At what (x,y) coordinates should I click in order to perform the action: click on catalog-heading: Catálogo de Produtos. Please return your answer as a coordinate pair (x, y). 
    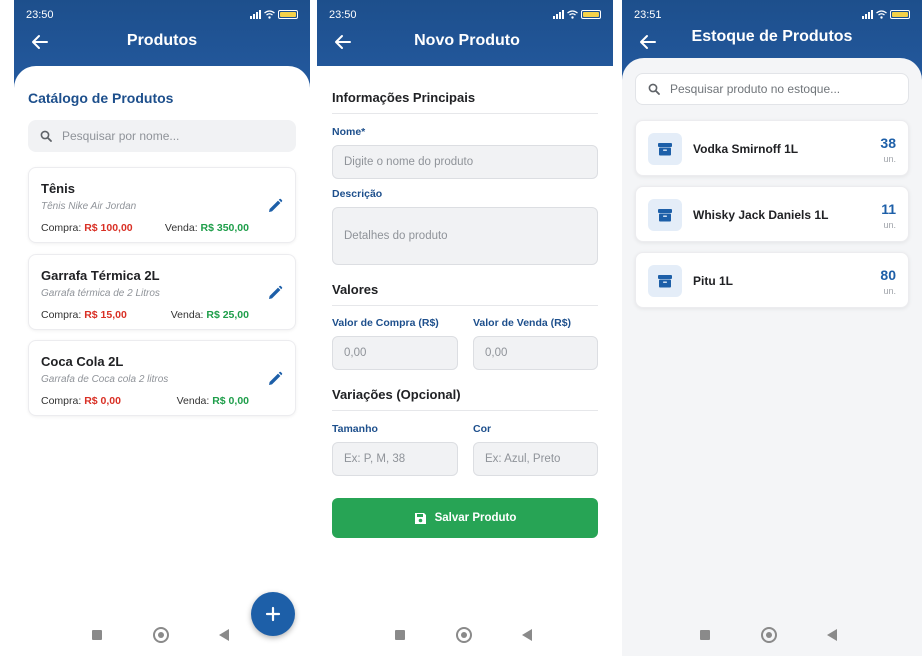
    Looking at the image, I should click on (101, 98).